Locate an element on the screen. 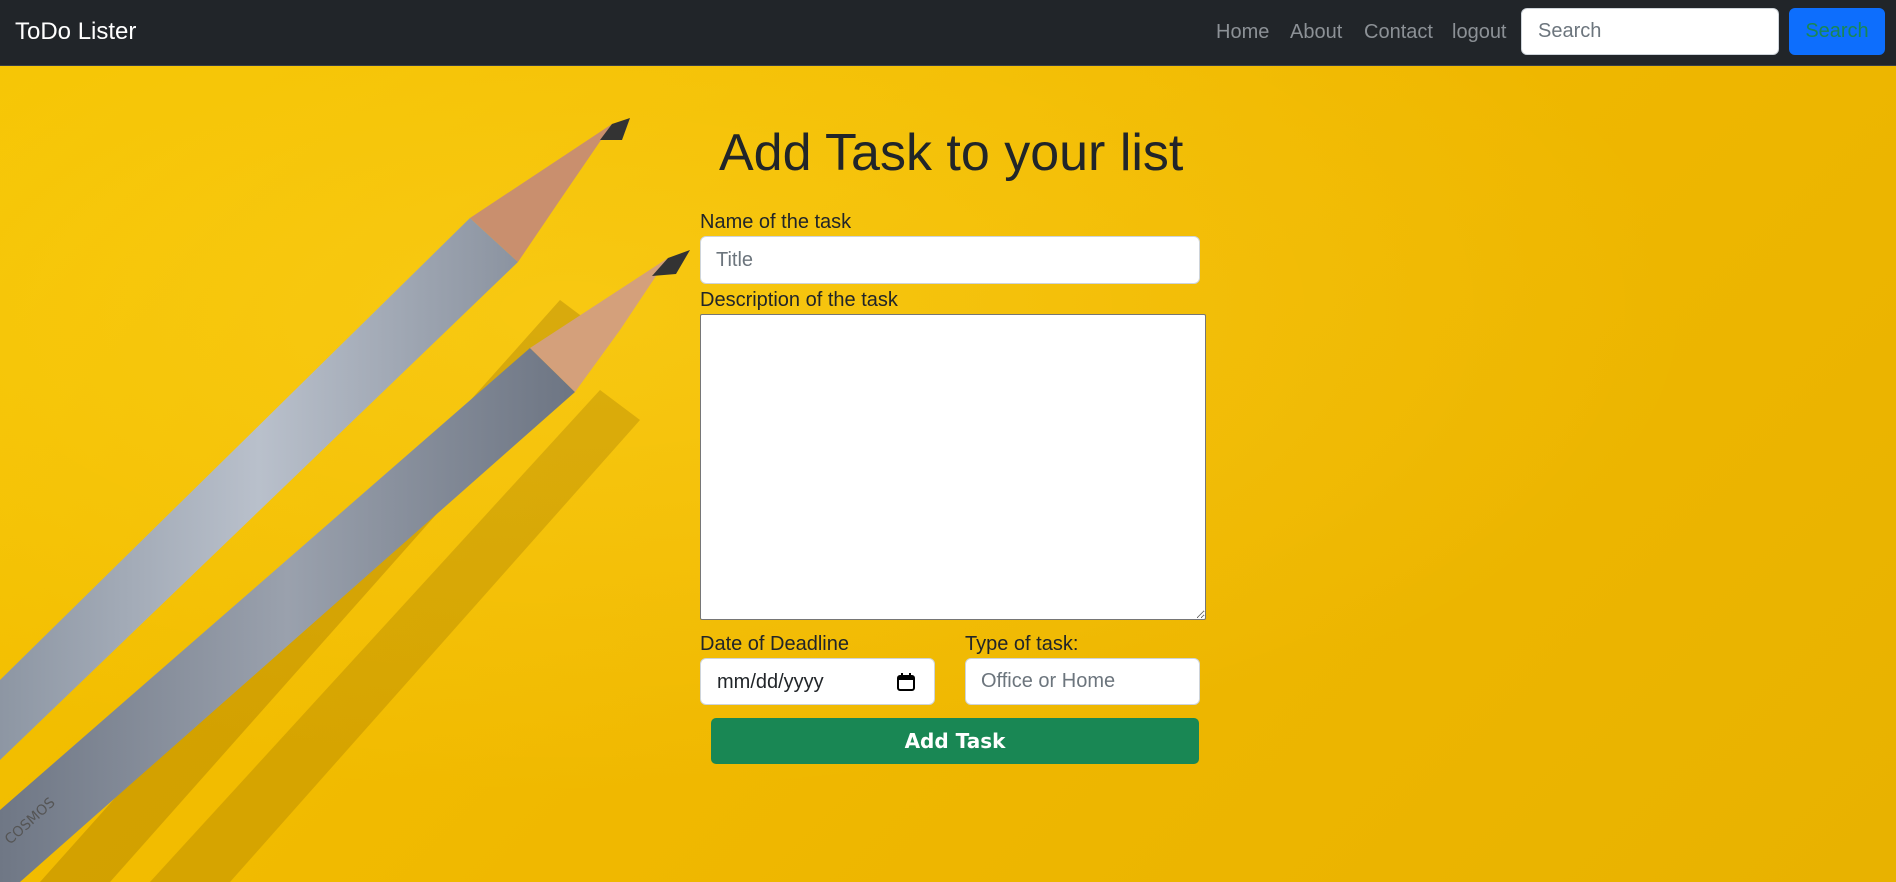 Image resolution: width=1896 pixels, height=882 pixels. task-name-label: Name of the task is located at coordinates (776, 222).